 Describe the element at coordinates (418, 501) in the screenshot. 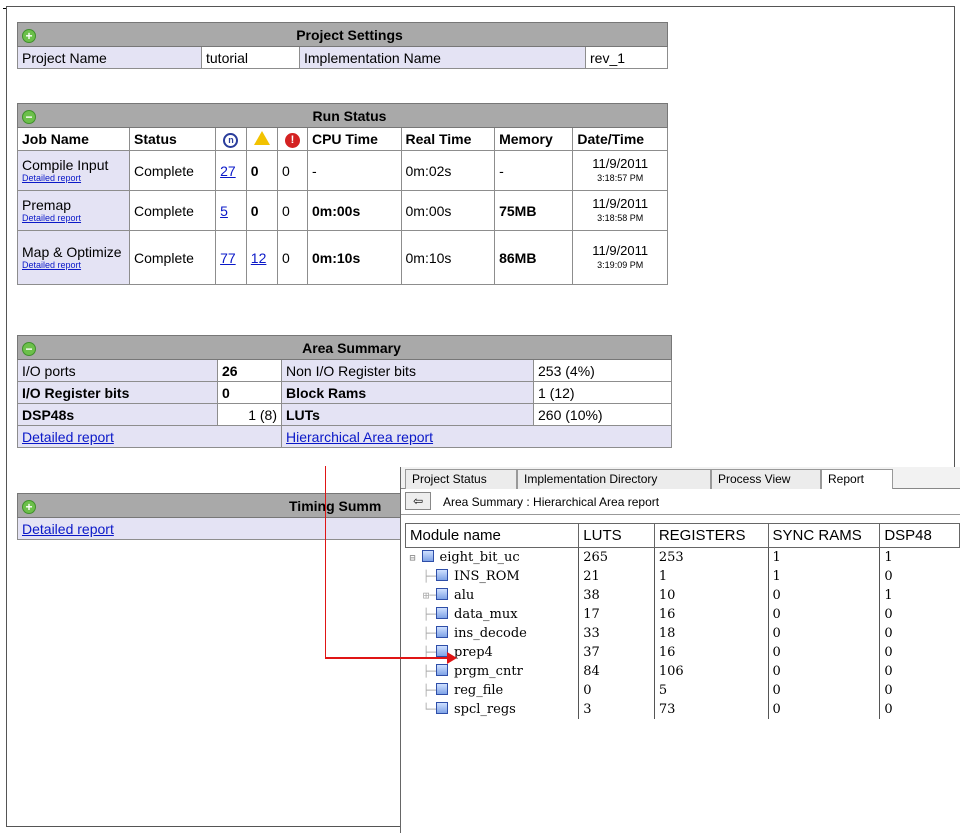

I see `back-button: ⇦` at that location.